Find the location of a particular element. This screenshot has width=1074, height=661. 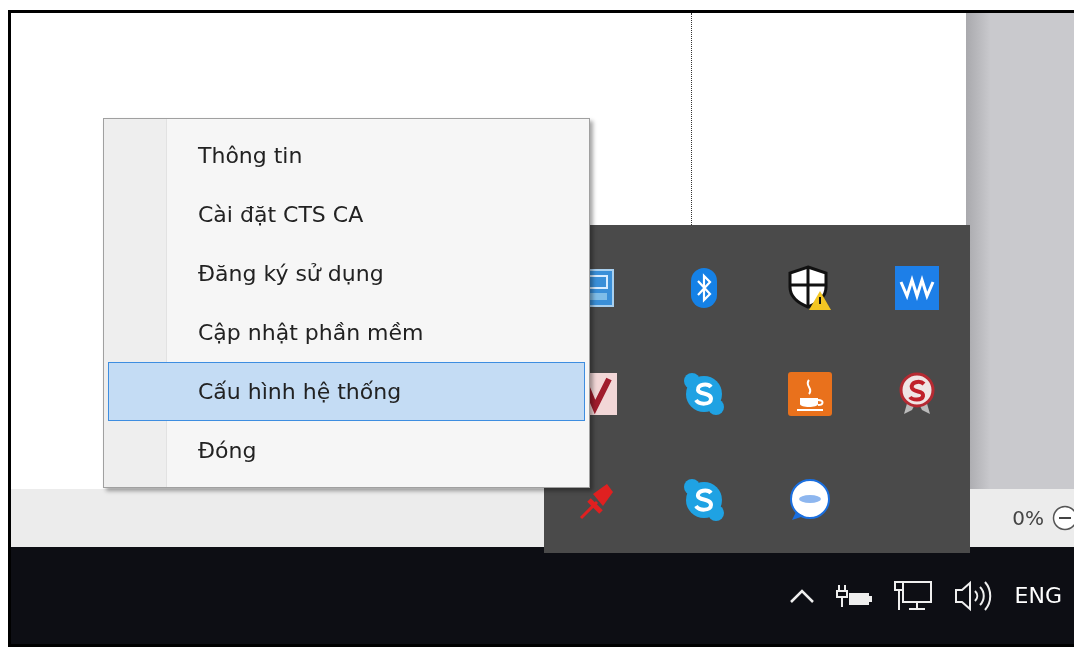

waveform-app-icon is located at coordinates (916, 288).